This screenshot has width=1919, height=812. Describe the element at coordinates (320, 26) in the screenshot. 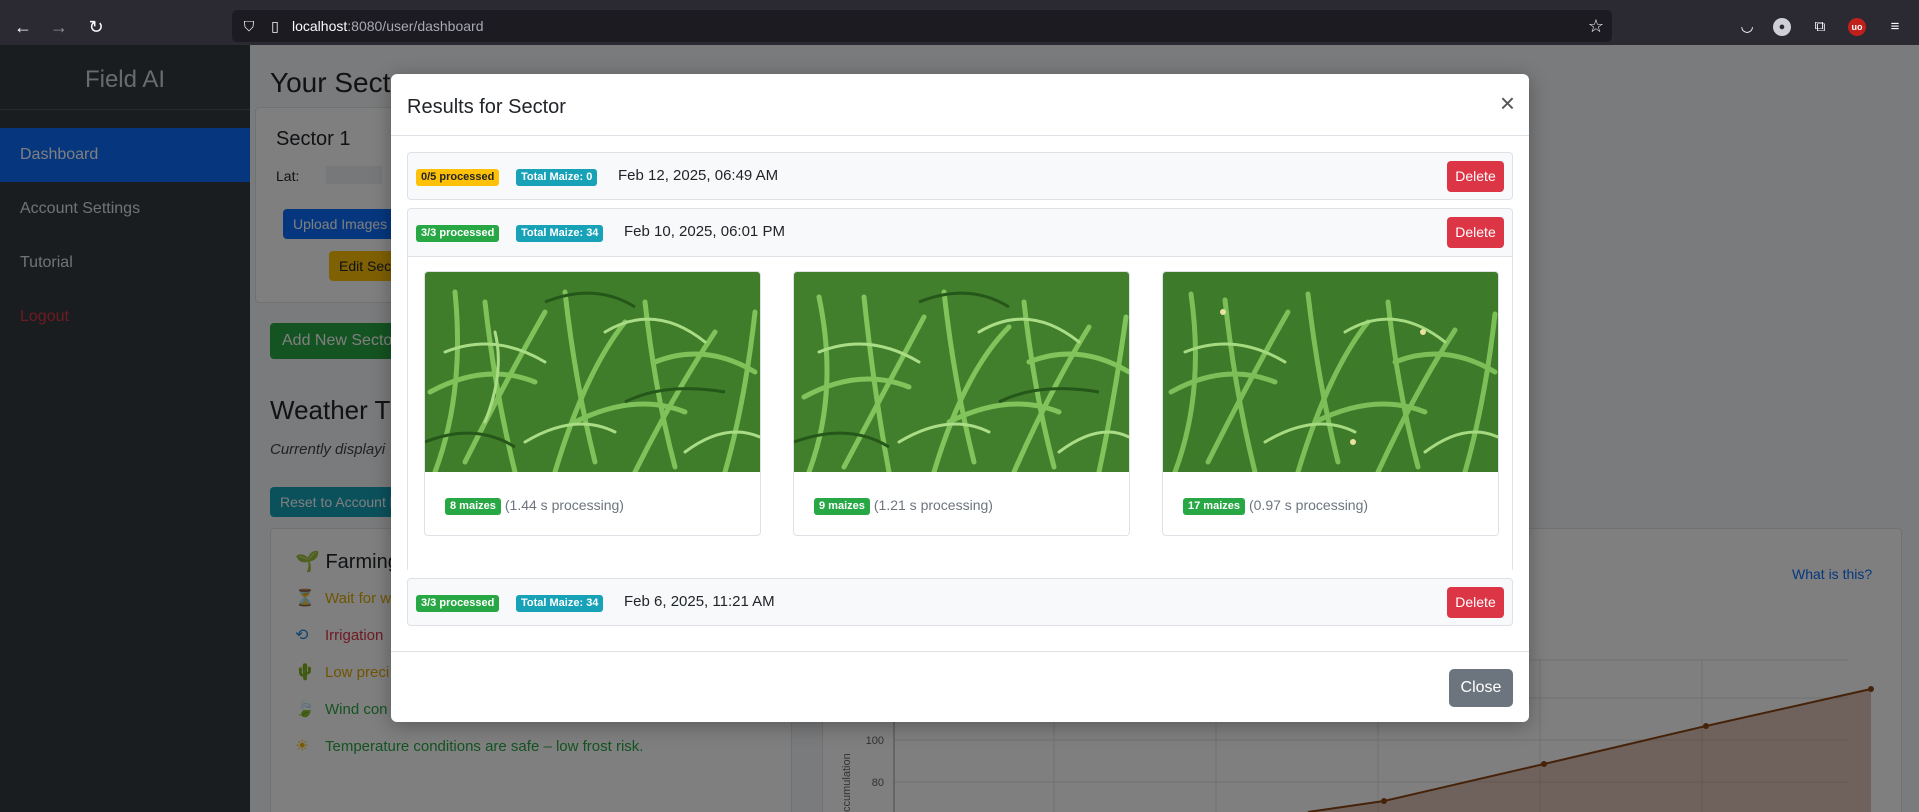

I see `url-host: localhost` at that location.